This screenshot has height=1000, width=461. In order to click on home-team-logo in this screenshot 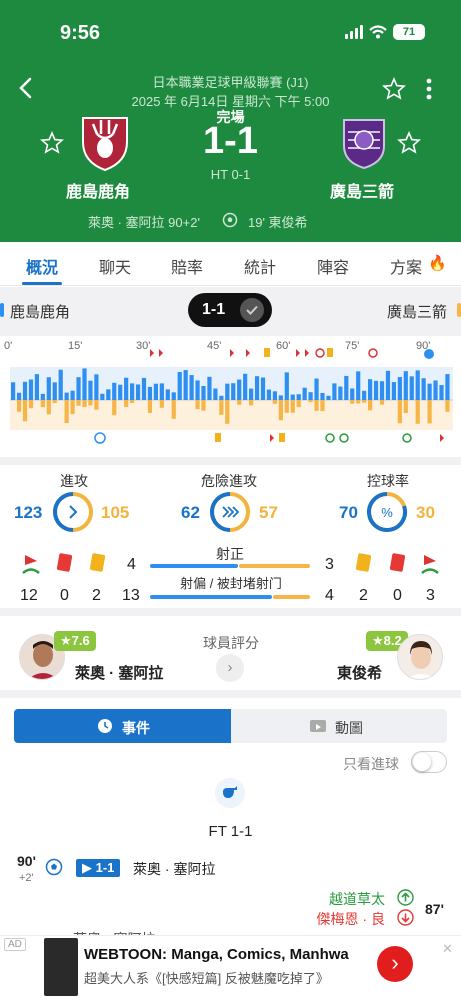, I will do `click(105, 142)`.